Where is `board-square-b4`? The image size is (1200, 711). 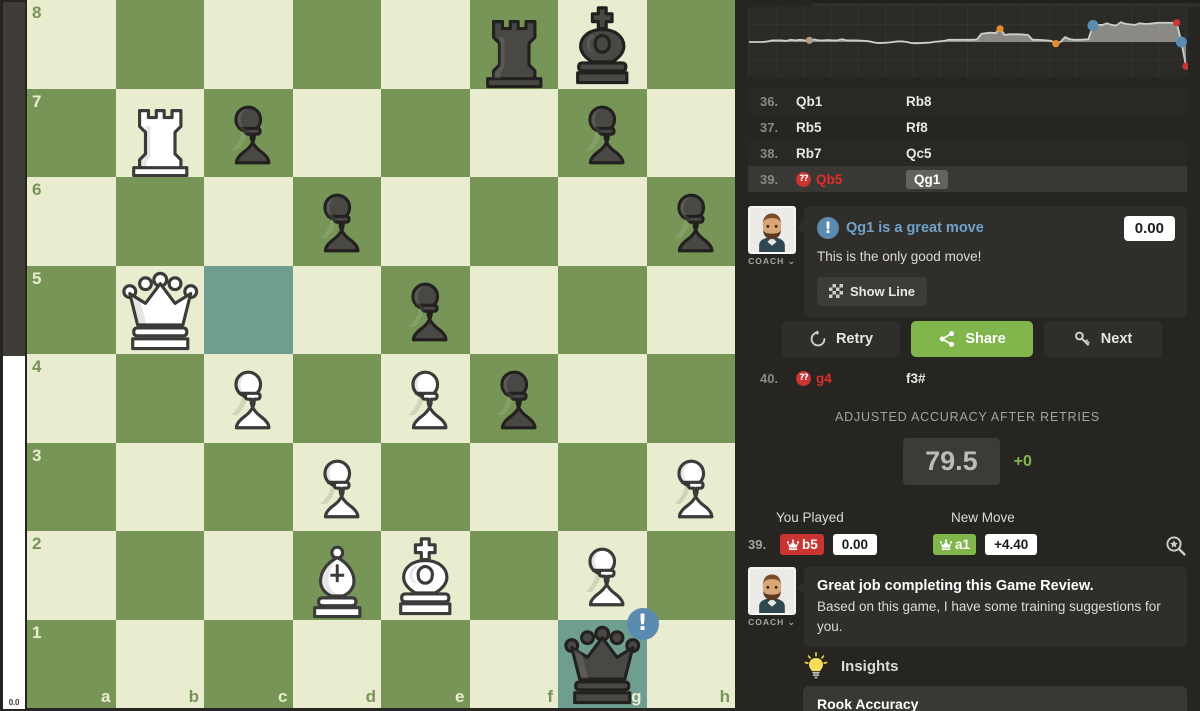 board-square-b4 is located at coordinates (159, 398).